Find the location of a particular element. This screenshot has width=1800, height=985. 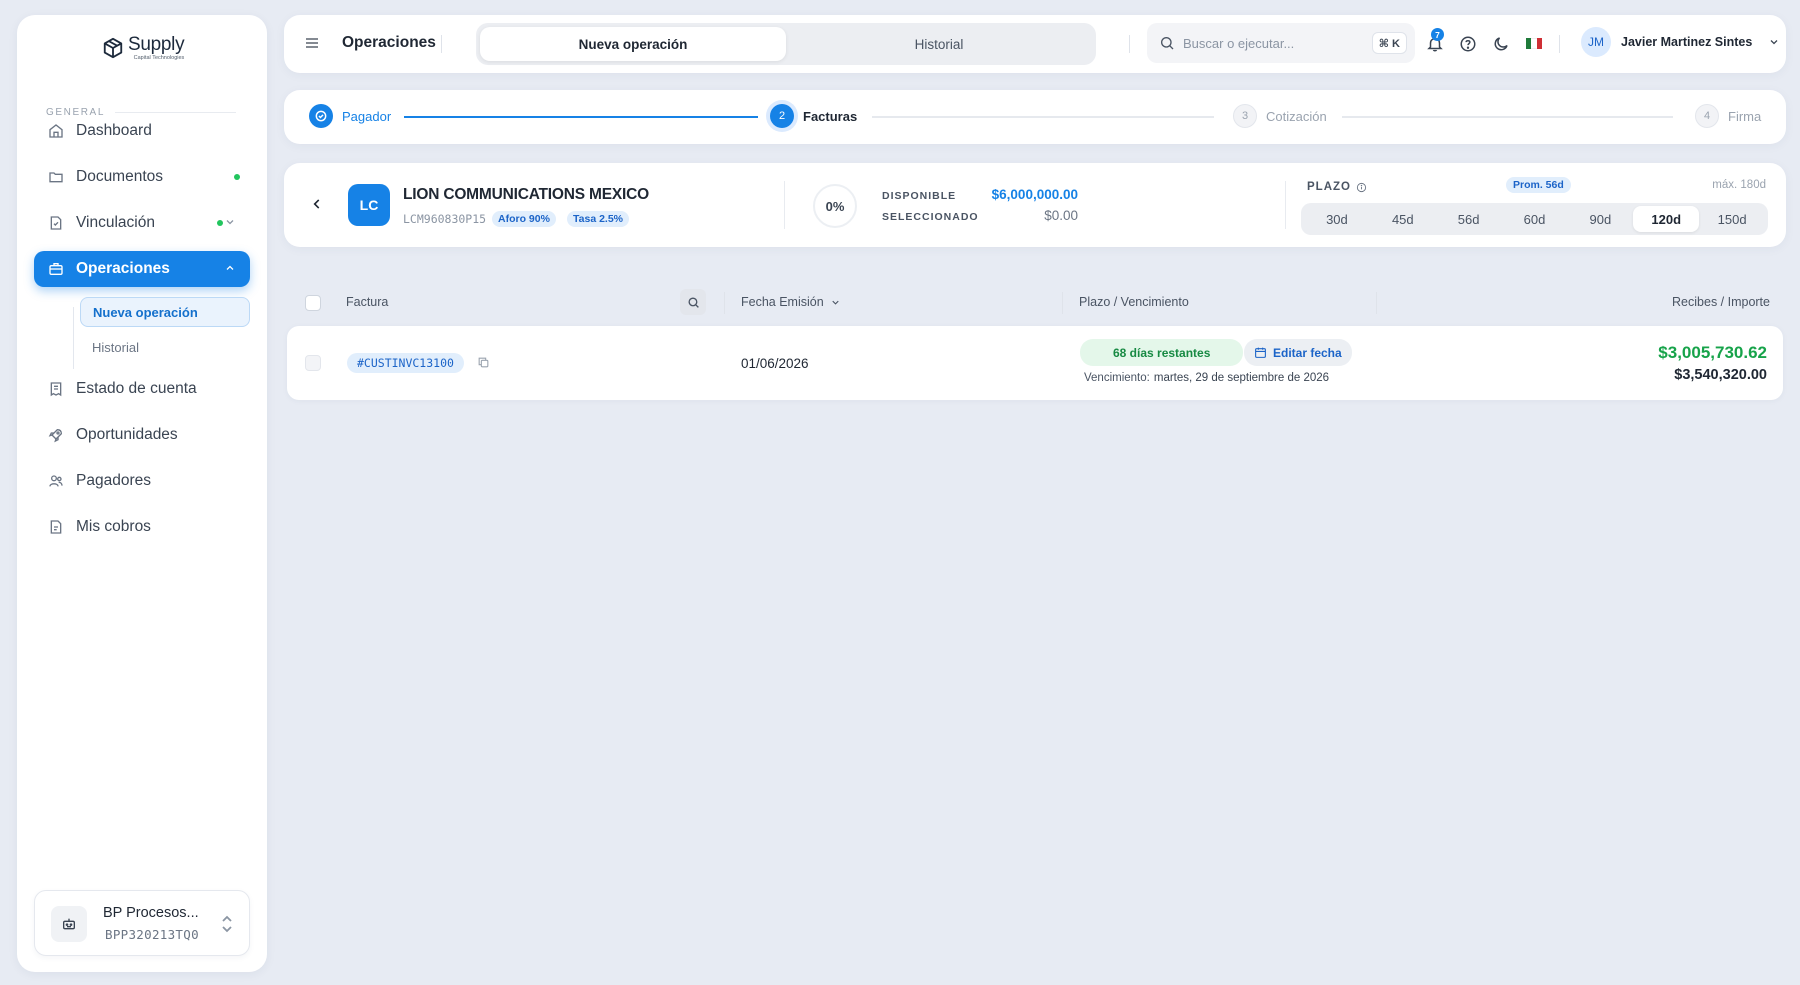

subnav-item-historial: Historial is located at coordinates (165, 347).